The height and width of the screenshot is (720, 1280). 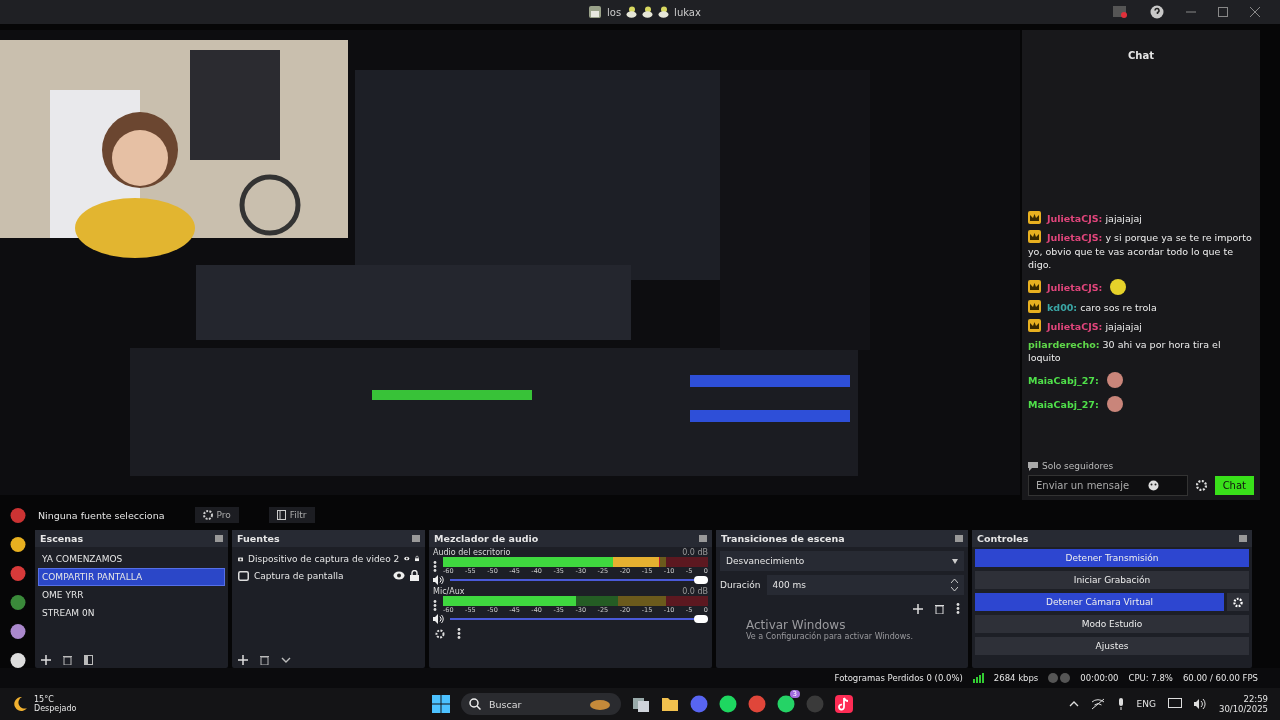 I want to click on chevron-up-icon, so click(x=1073, y=704).